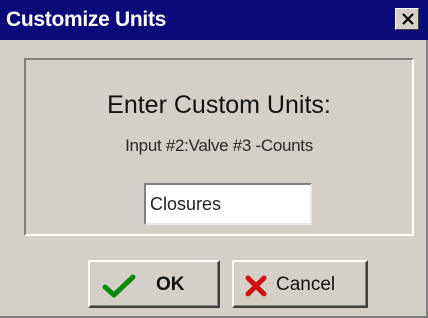  What do you see at coordinates (214, 20) in the screenshot?
I see `title-bar: Customize Units` at bounding box center [214, 20].